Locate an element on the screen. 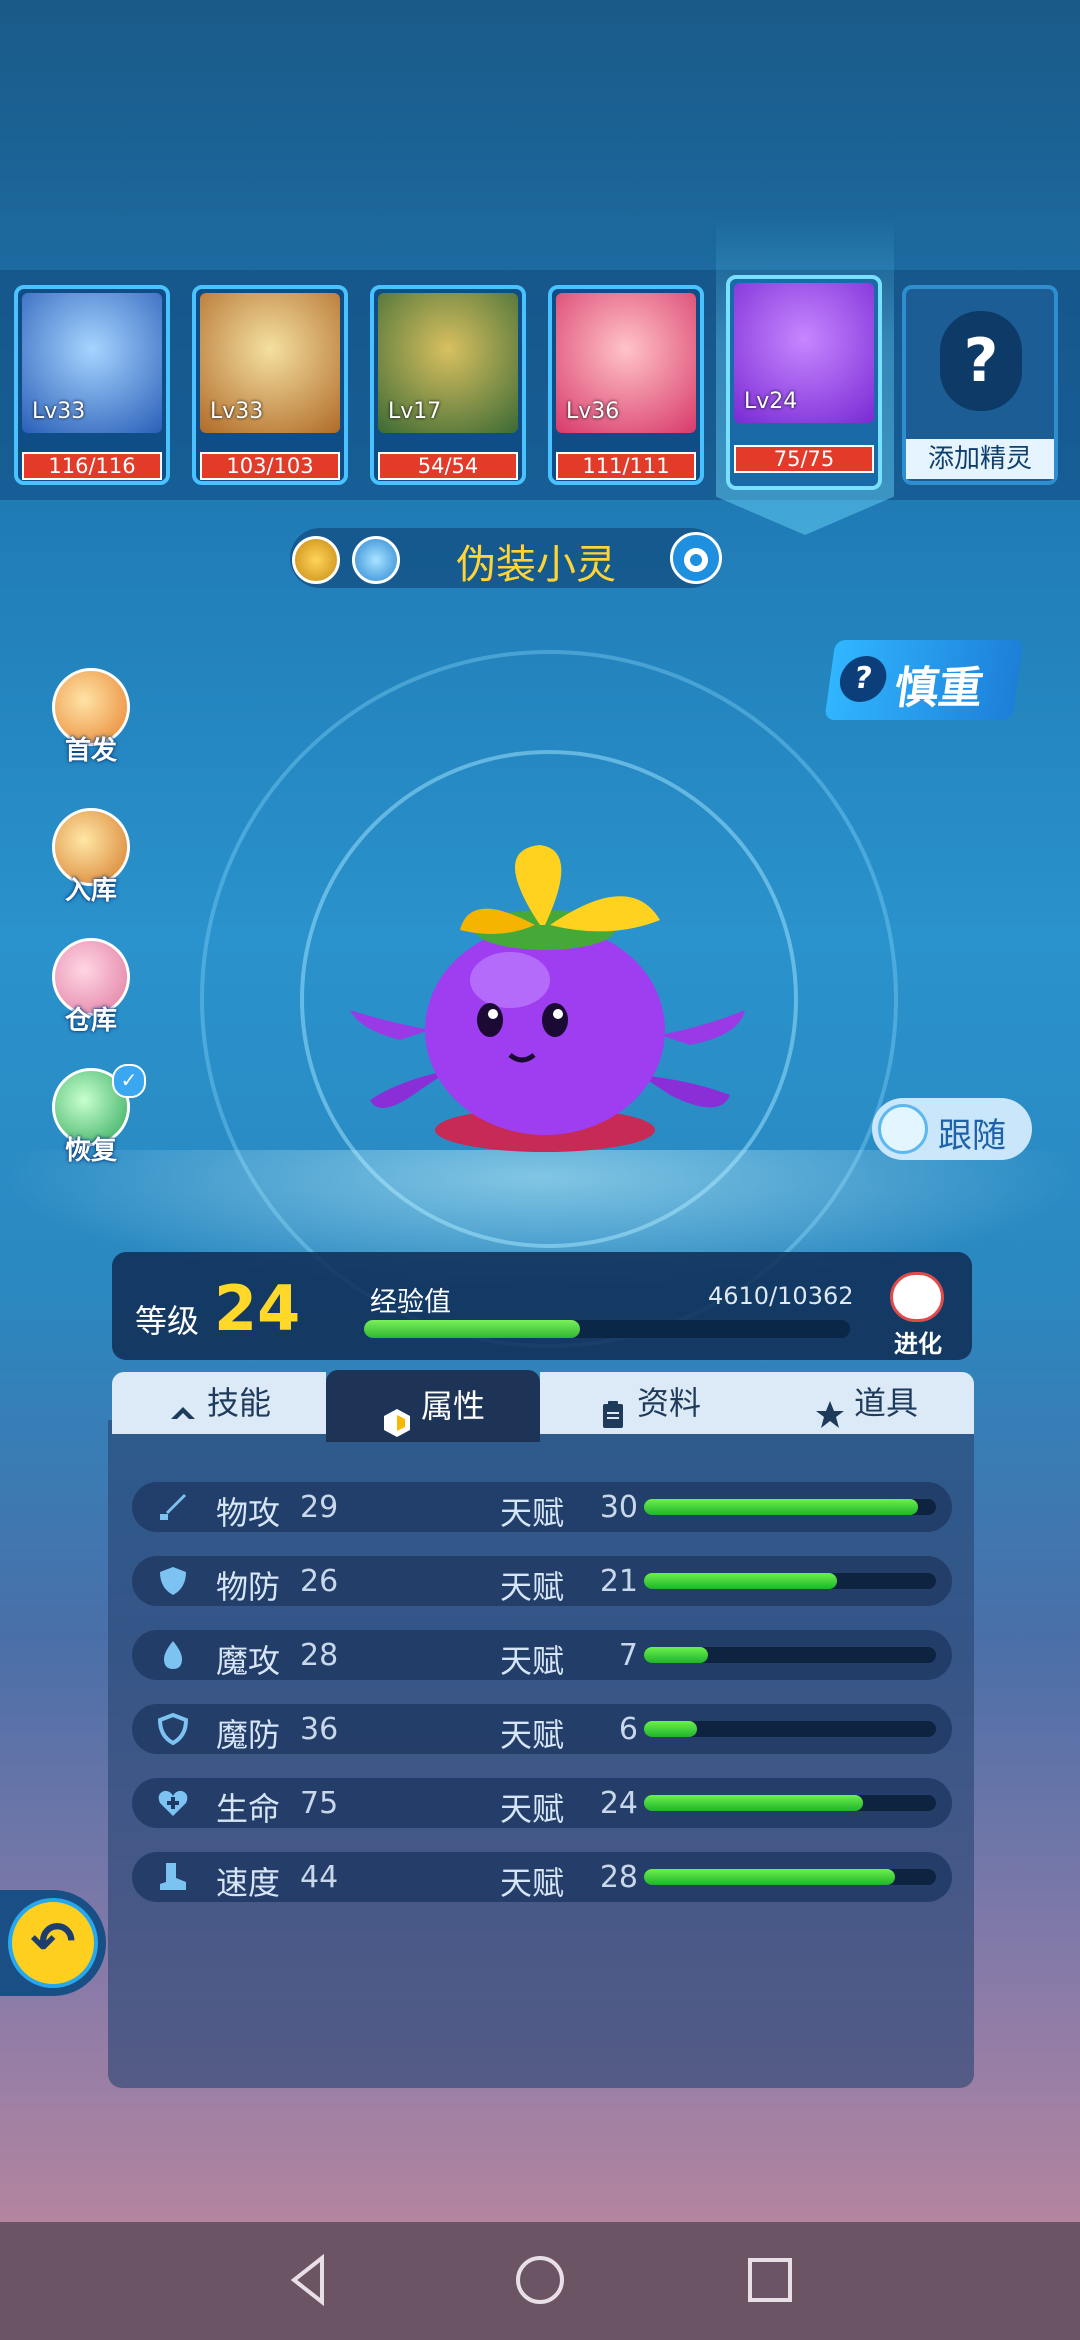 This screenshot has width=1080, height=2340. stat-row-hp: 生命 75 天赋 24 is located at coordinates (542, 1803).